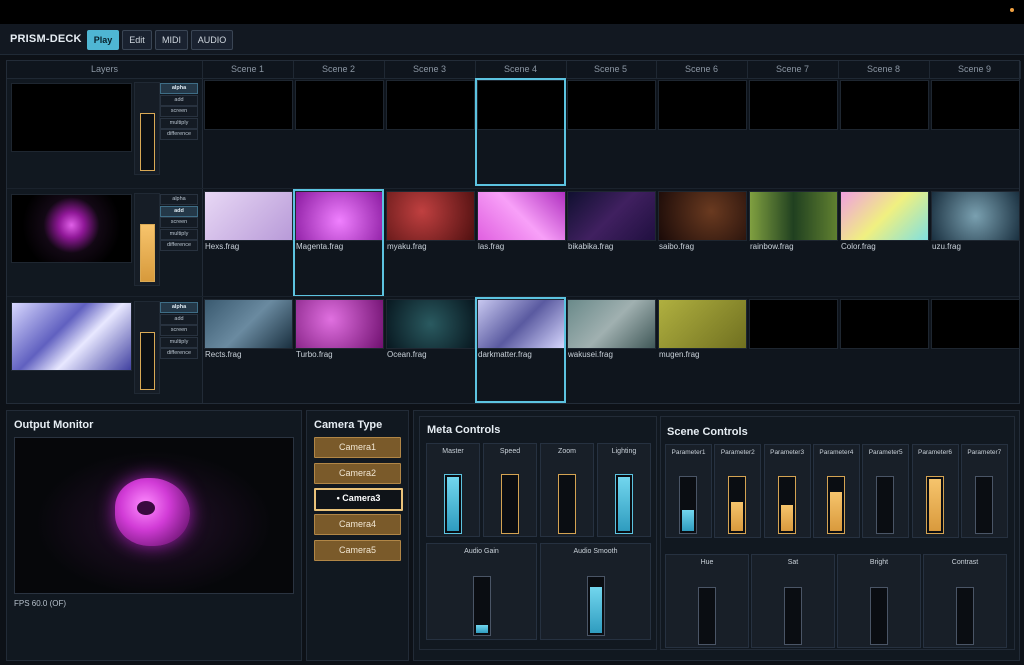  I want to click on clip-thumb-r2-s9, so click(975, 216).